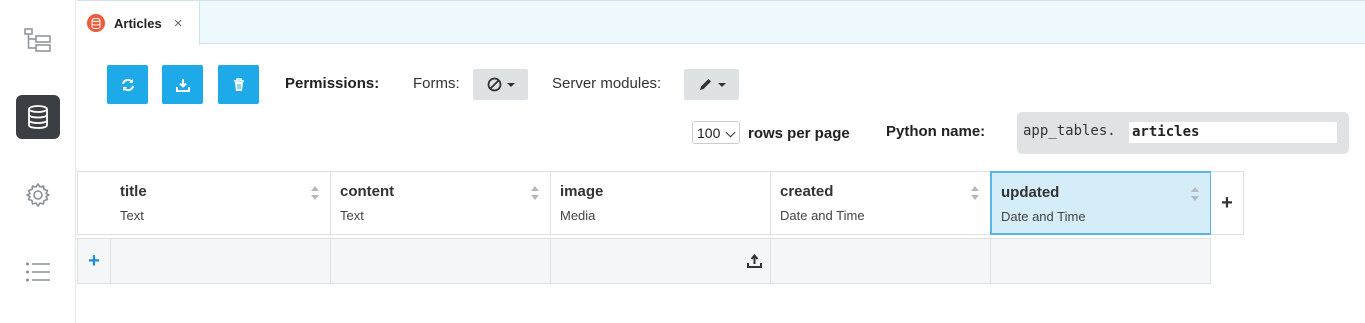  I want to click on no-access-icon, so click(494, 84).